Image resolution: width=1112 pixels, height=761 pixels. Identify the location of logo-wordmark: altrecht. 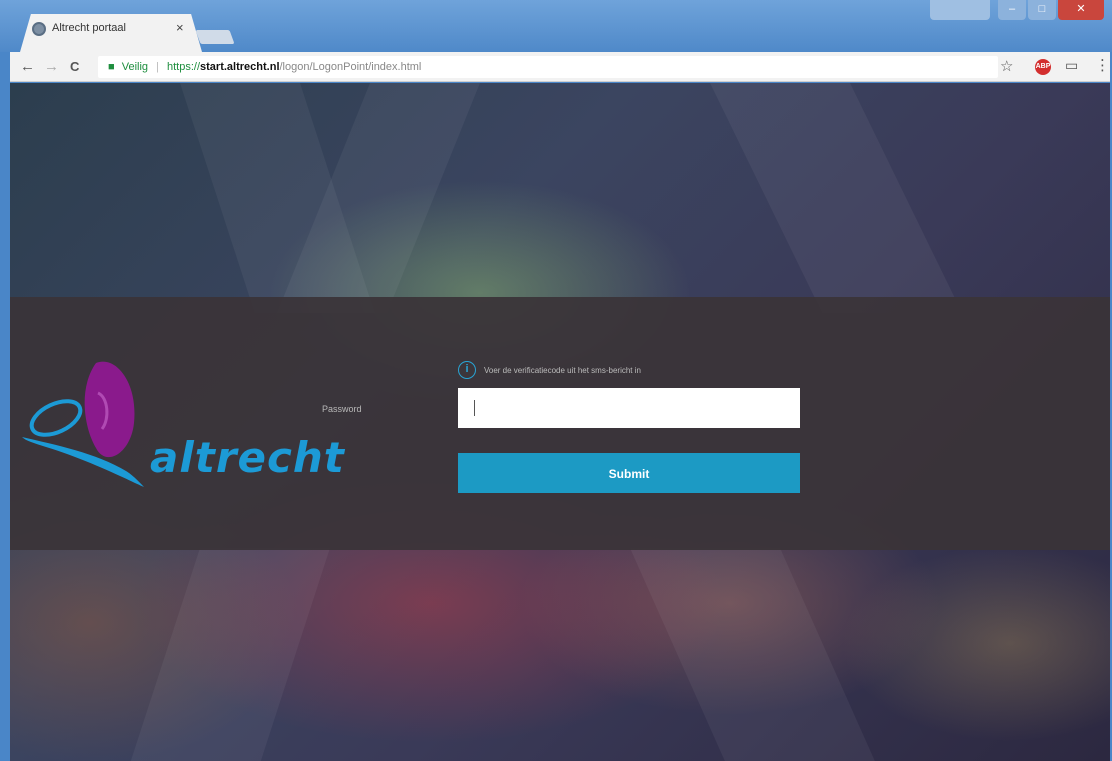
(247, 457).